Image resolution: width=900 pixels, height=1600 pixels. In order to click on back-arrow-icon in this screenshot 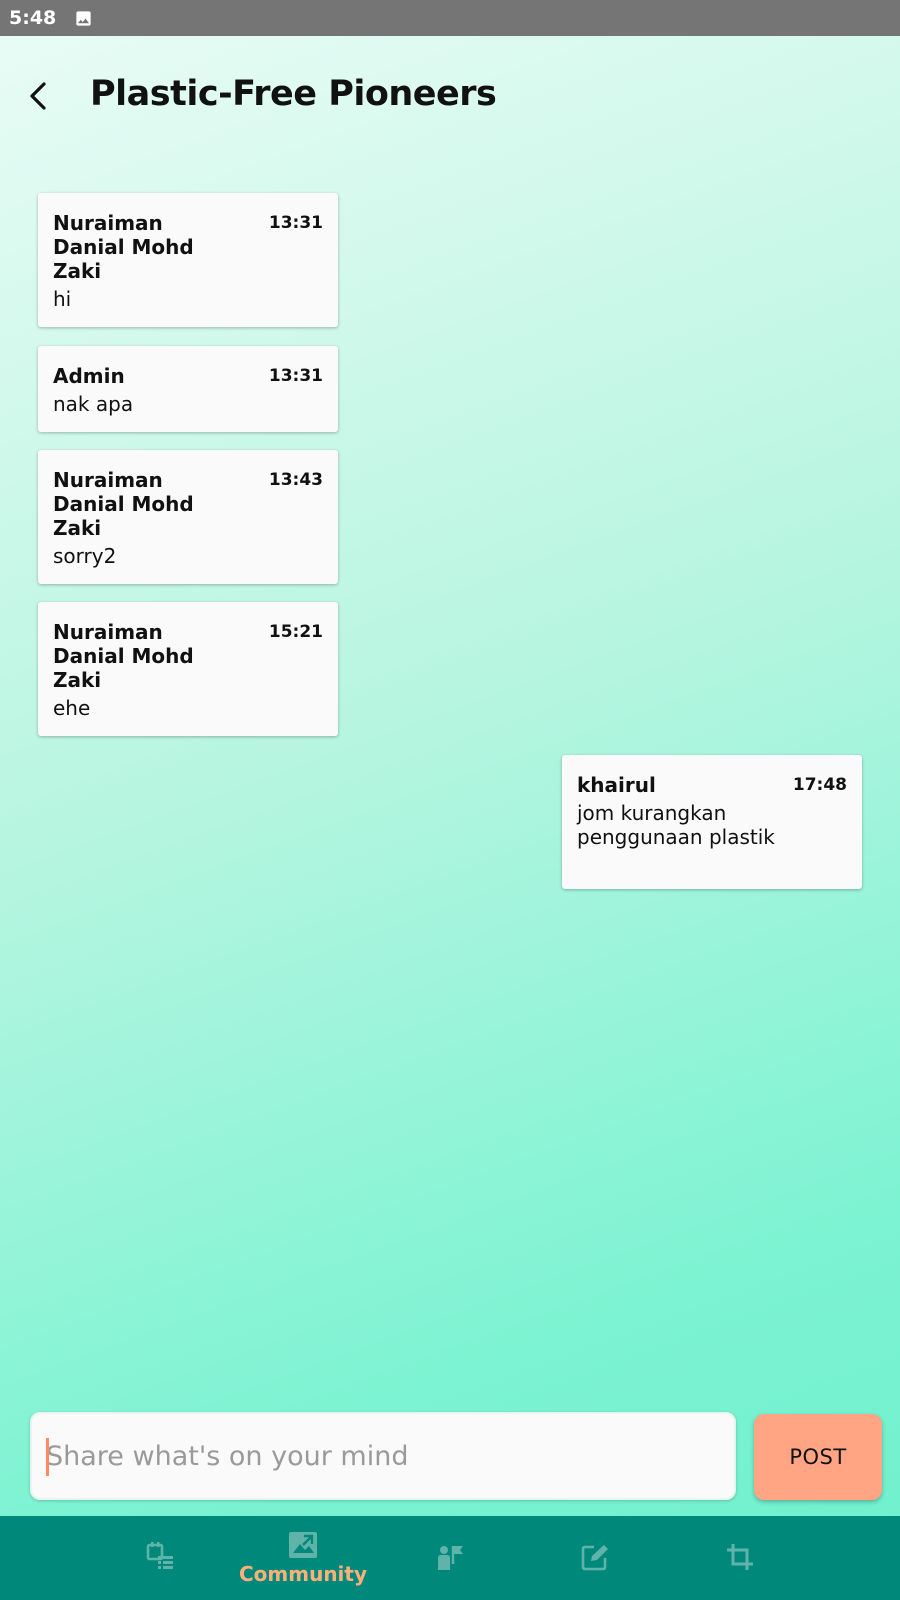, I will do `click(38, 96)`.